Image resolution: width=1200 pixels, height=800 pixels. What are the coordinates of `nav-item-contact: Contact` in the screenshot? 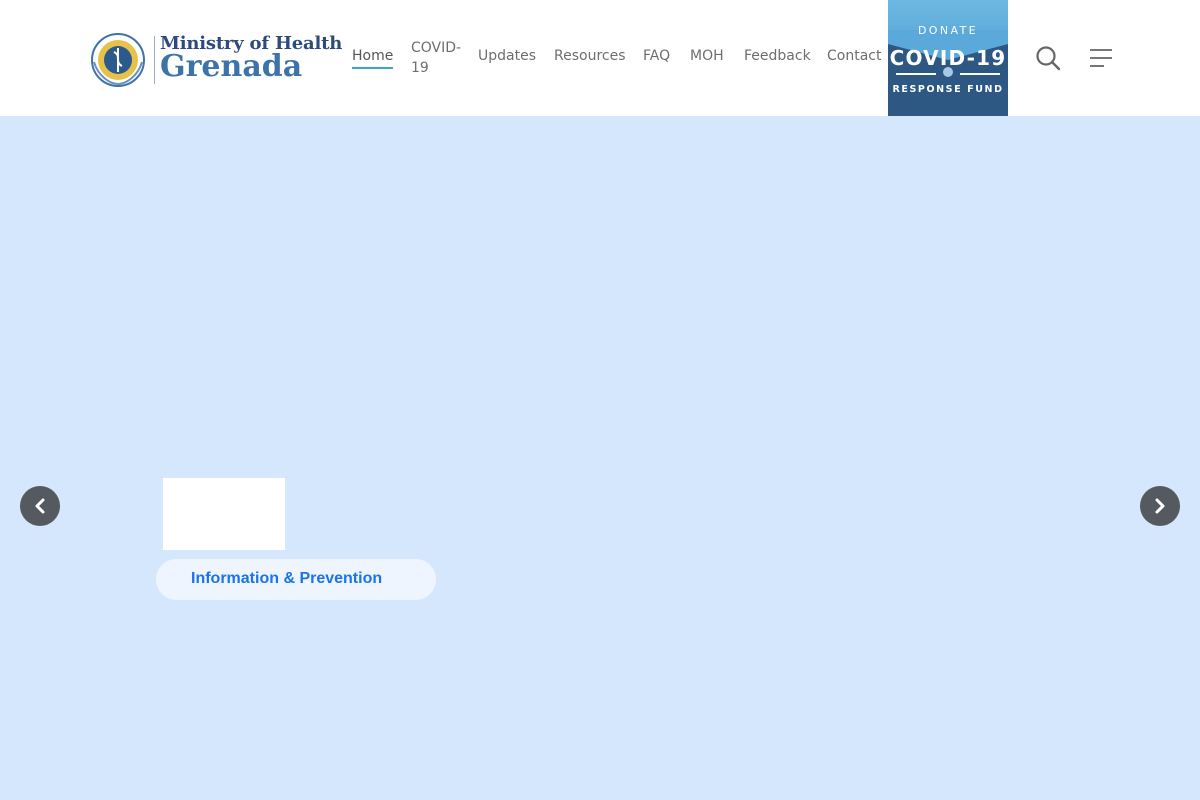 It's located at (854, 56).